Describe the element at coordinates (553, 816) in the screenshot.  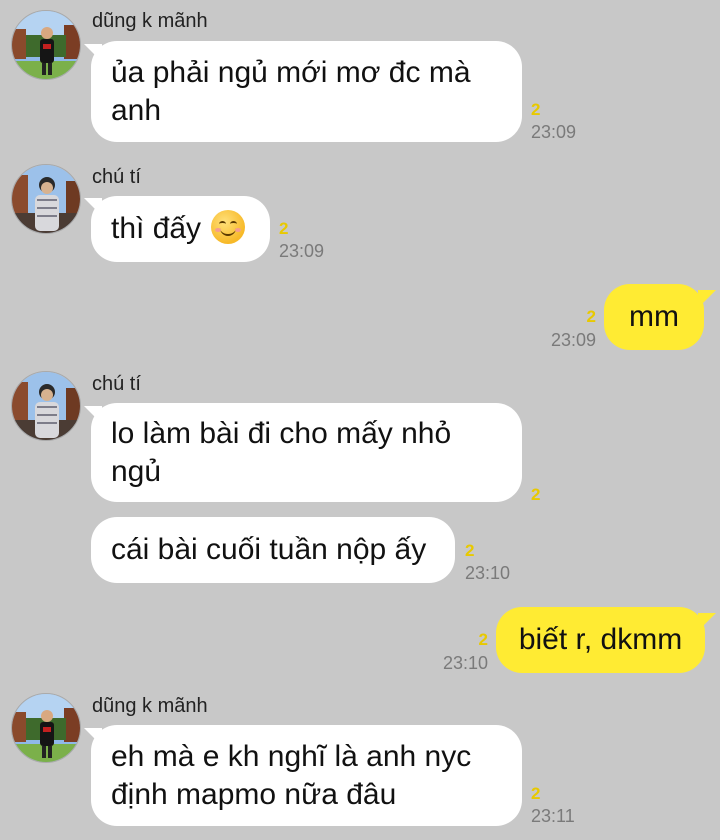
I see `message-time: 23:11` at that location.